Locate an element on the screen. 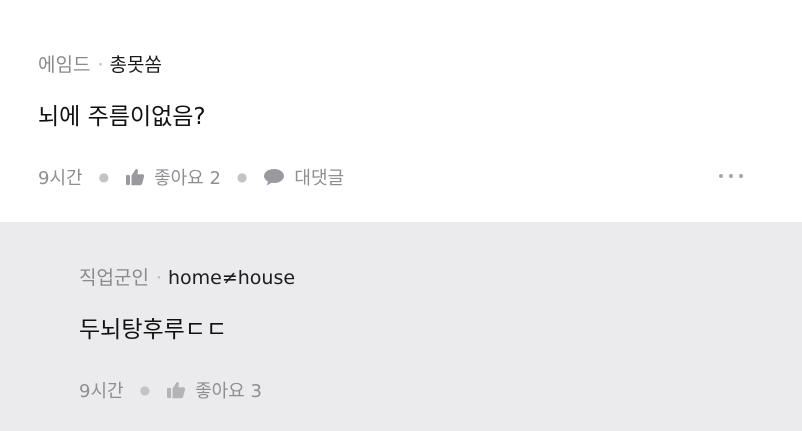  author-nickname: 총못쏨 is located at coordinates (136, 65).